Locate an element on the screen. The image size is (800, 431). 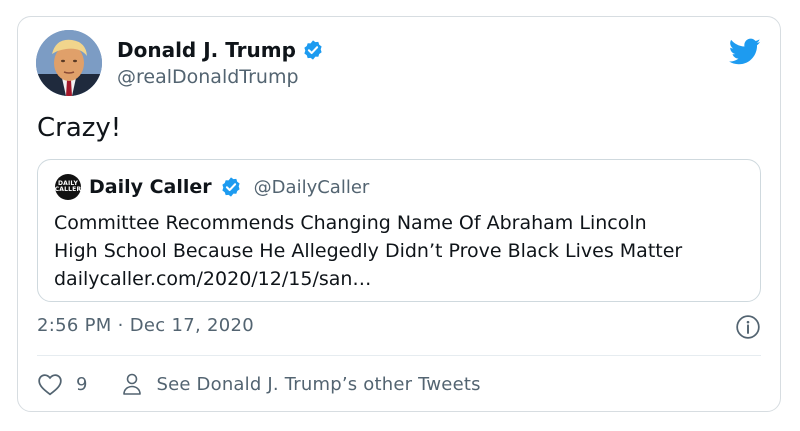
tweet-actions: 9 See Donald J. Trump’s other Tweets is located at coordinates (259, 384).